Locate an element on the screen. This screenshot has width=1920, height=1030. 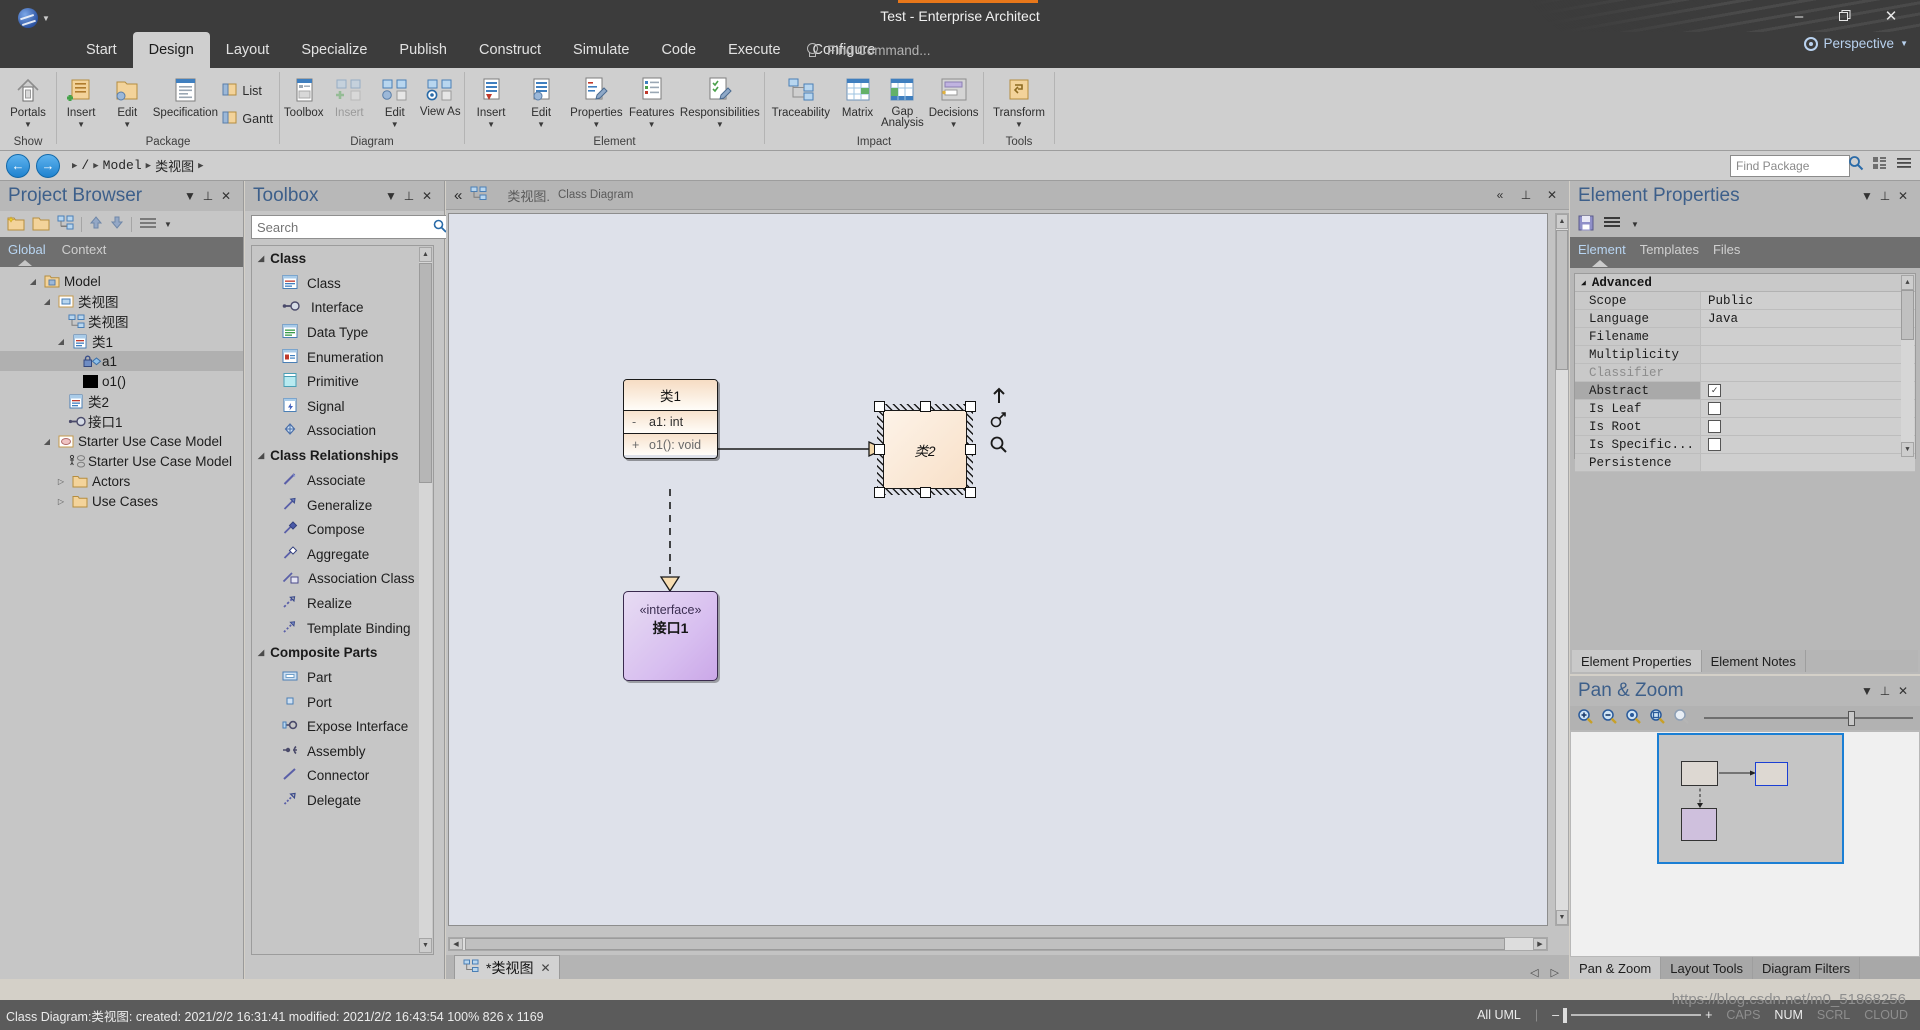
toolbox-item-primitive: Primitive is located at coordinates (342, 381).